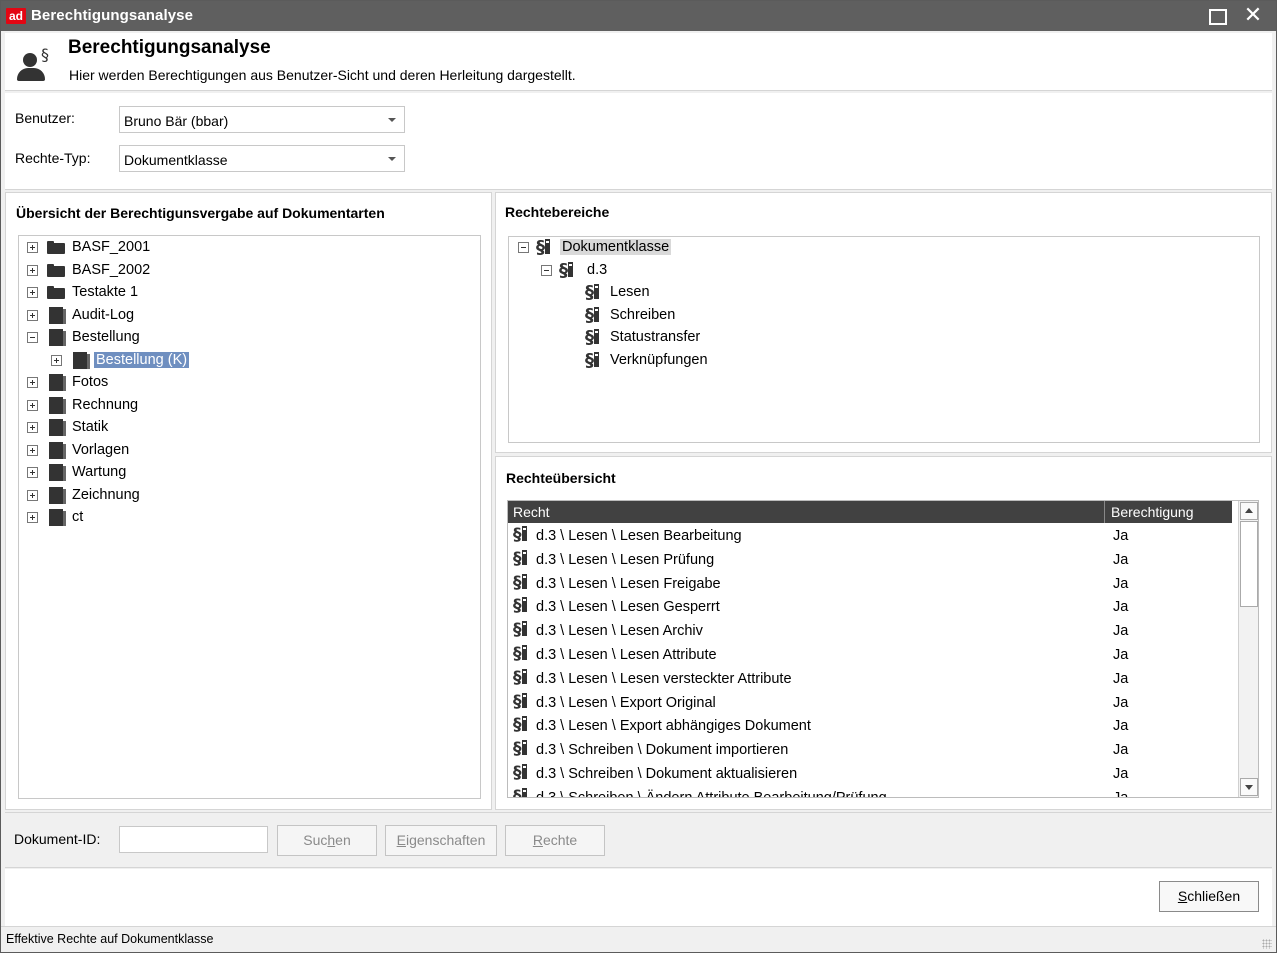 The width and height of the screenshot is (1277, 953). I want to click on status-text: Effektive Rechte auf Dokumentklasse, so click(110, 939).